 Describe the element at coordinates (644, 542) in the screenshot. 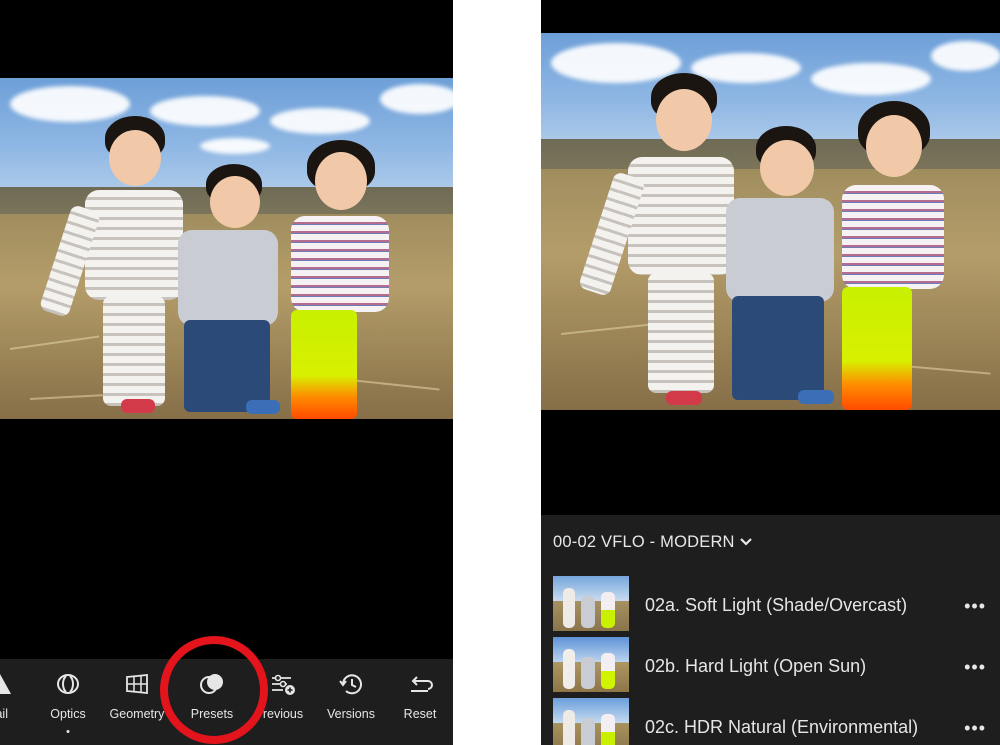

I see `preset-group-title: 00-02 VFLO - MODERN` at that location.